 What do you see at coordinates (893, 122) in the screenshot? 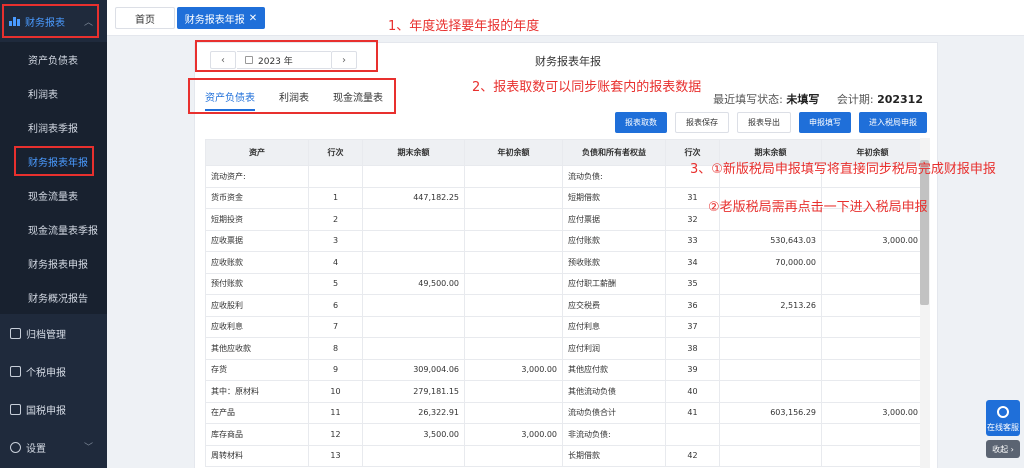
I see `enter-tax-bureau-button: 进入税局申报` at bounding box center [893, 122].